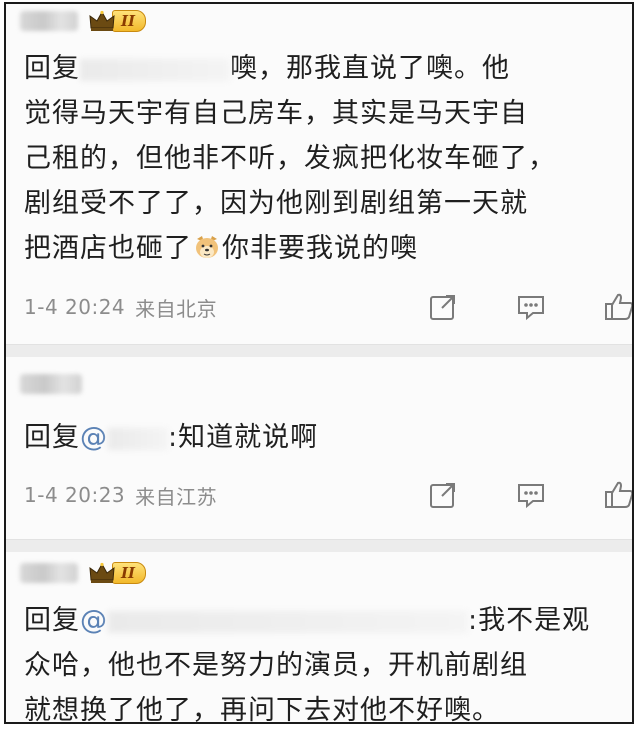  Describe the element at coordinates (207, 244) in the screenshot. I see `doge-emoji-icon` at that location.